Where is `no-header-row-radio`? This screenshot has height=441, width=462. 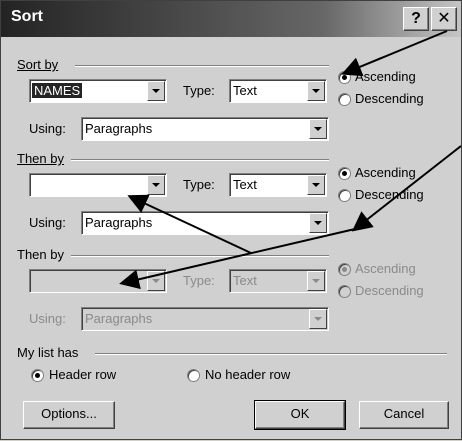
no-header-row-radio is located at coordinates (193, 375).